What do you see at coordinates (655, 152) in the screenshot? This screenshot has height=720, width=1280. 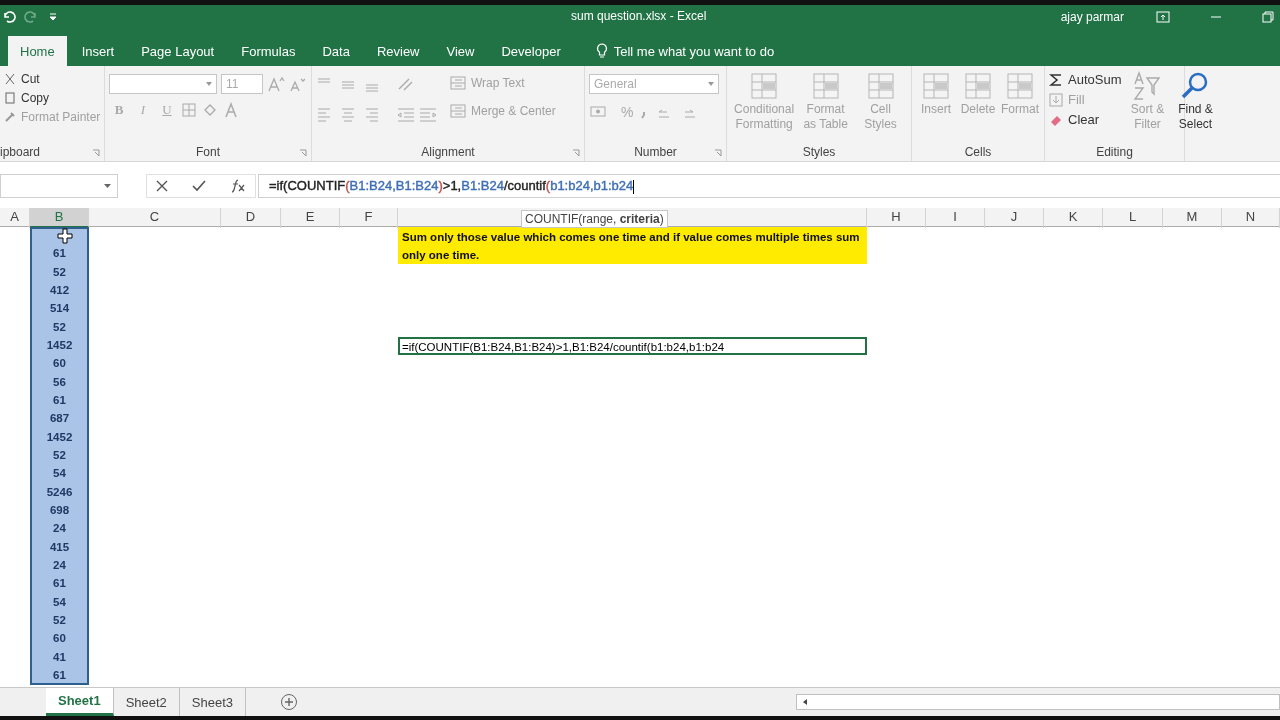 I see `group-label: Number` at bounding box center [655, 152].